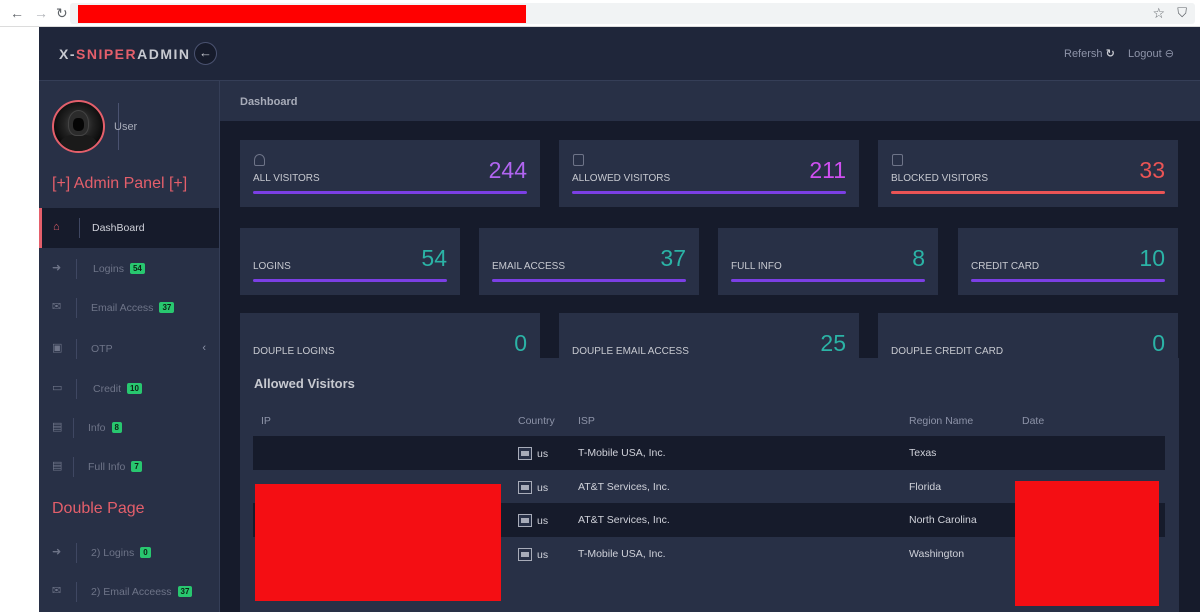  Describe the element at coordinates (41, 13) in the screenshot. I see `browser-forward-icon: →` at that location.